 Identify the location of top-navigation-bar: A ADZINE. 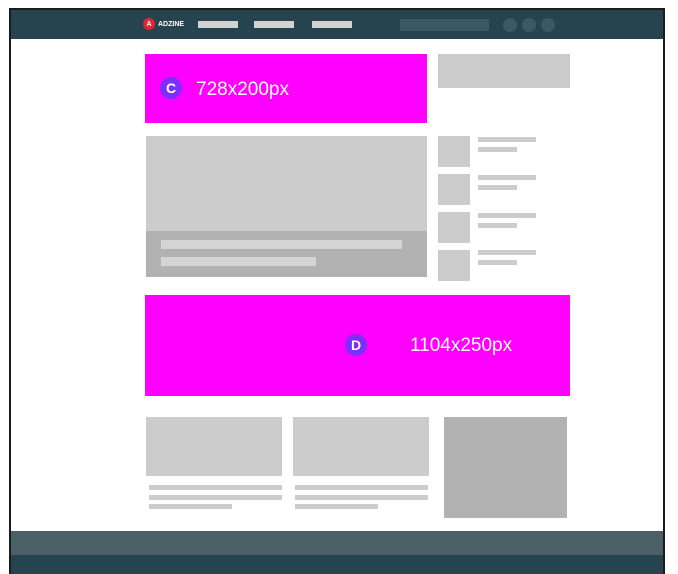
(337, 24).